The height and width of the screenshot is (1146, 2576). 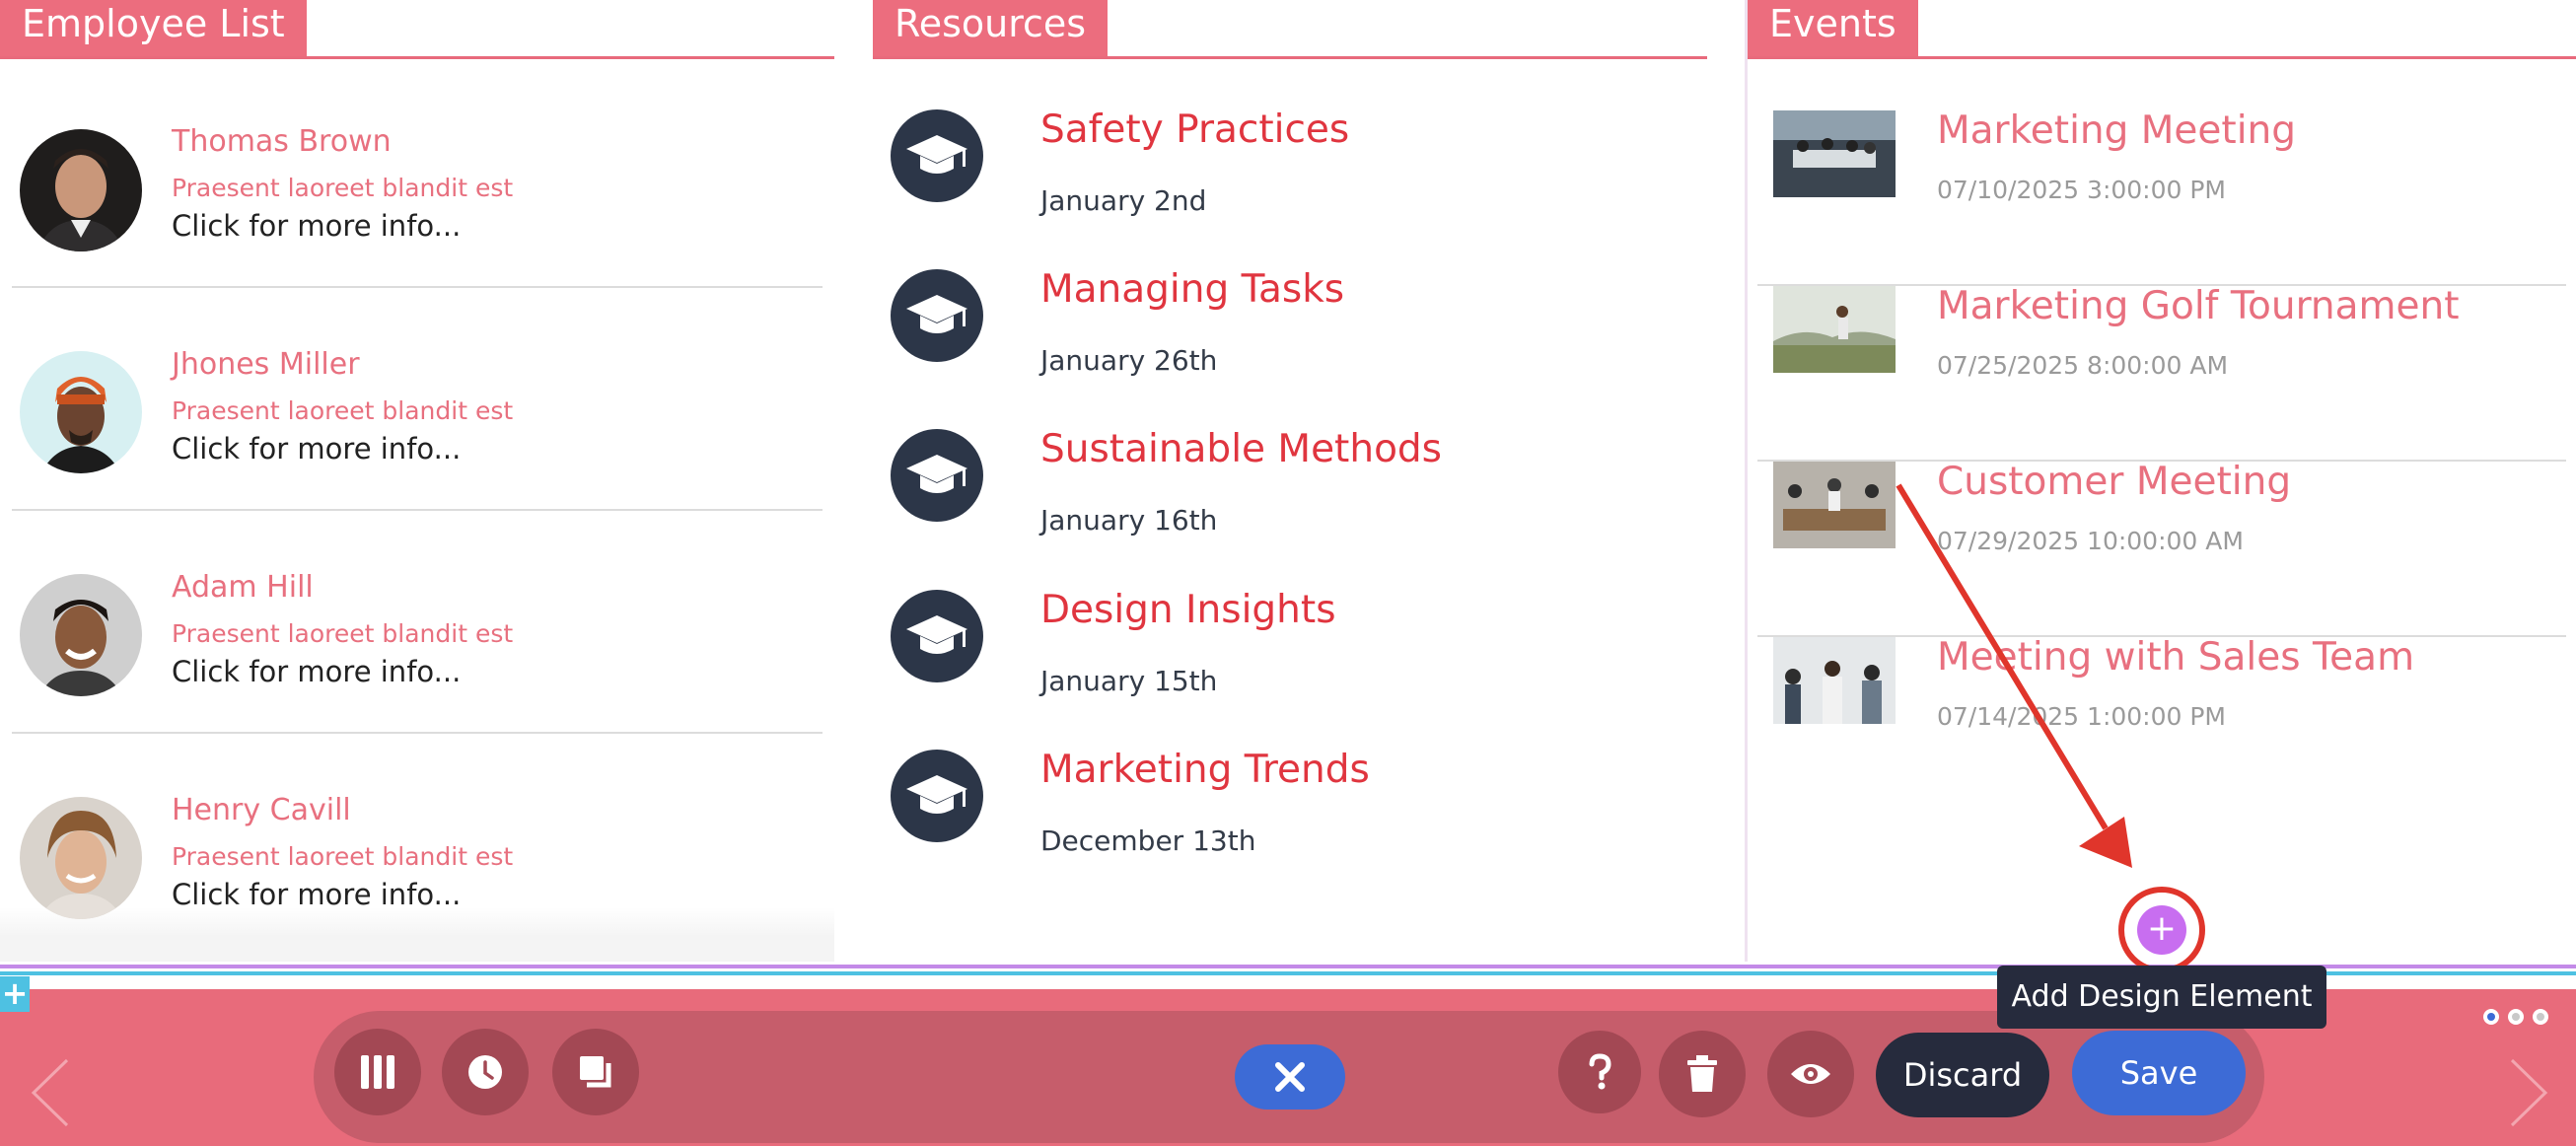 What do you see at coordinates (417, 30) in the screenshot?
I see `employee-list-header: Employee List` at bounding box center [417, 30].